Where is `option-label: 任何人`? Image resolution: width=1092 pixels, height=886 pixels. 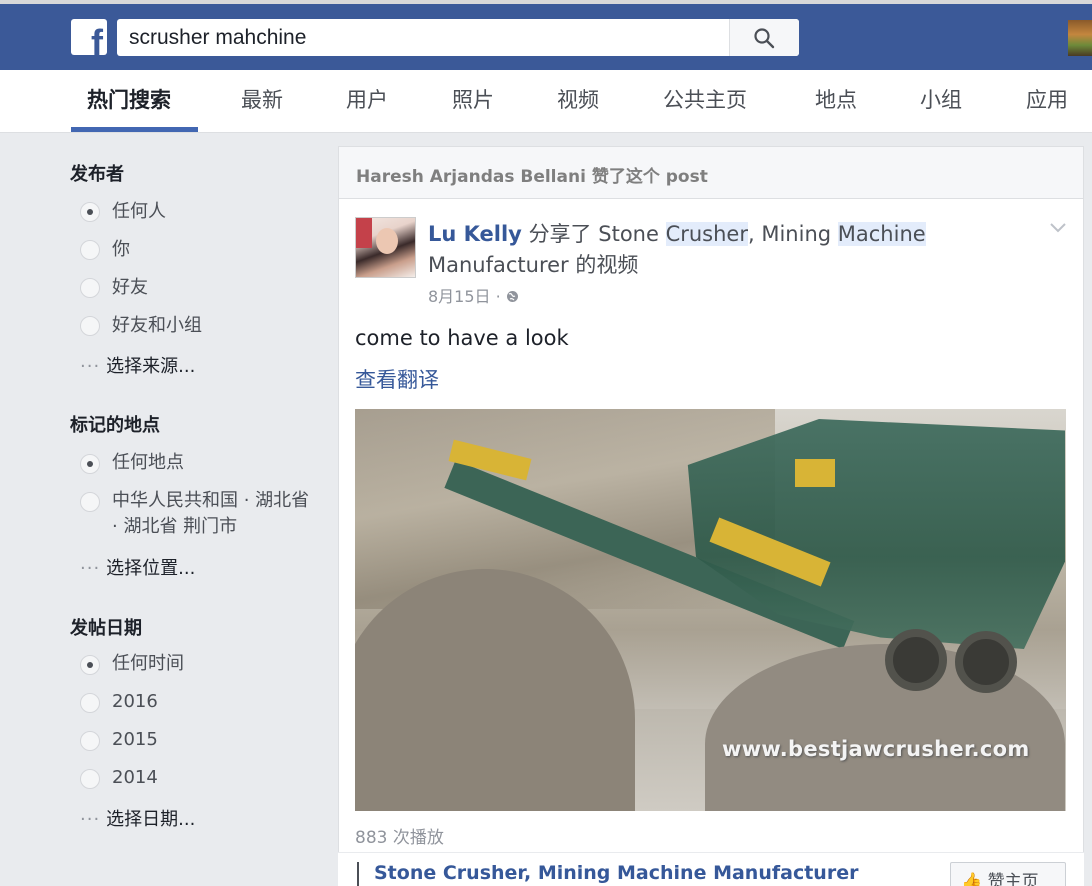 option-label: 任何人 is located at coordinates (139, 212).